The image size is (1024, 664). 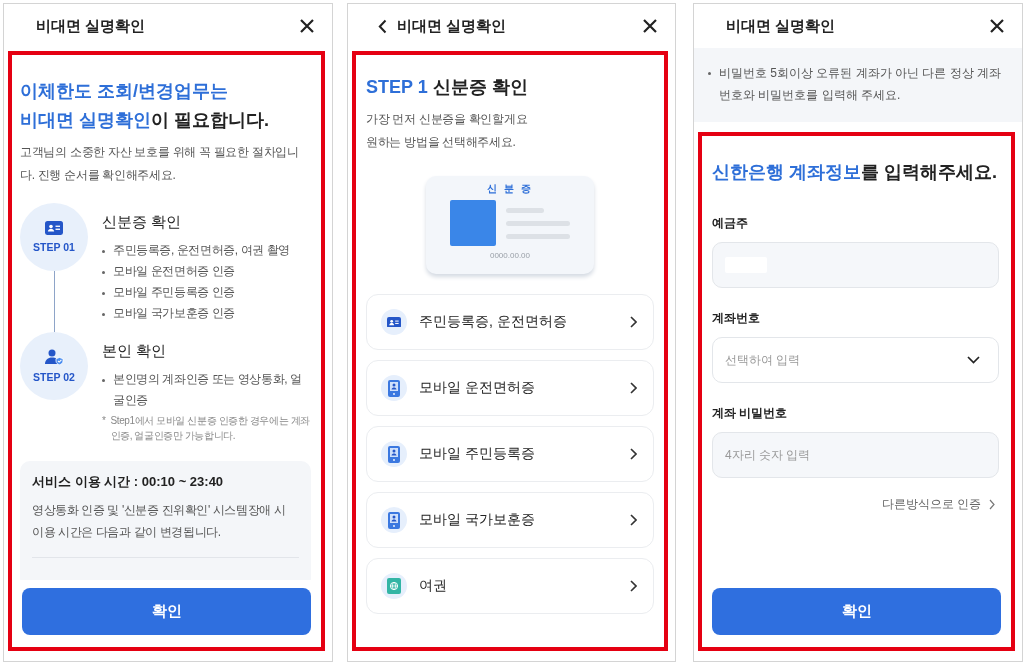 I want to click on description: 원하는 방법을 선택해주세요., so click(x=441, y=142).